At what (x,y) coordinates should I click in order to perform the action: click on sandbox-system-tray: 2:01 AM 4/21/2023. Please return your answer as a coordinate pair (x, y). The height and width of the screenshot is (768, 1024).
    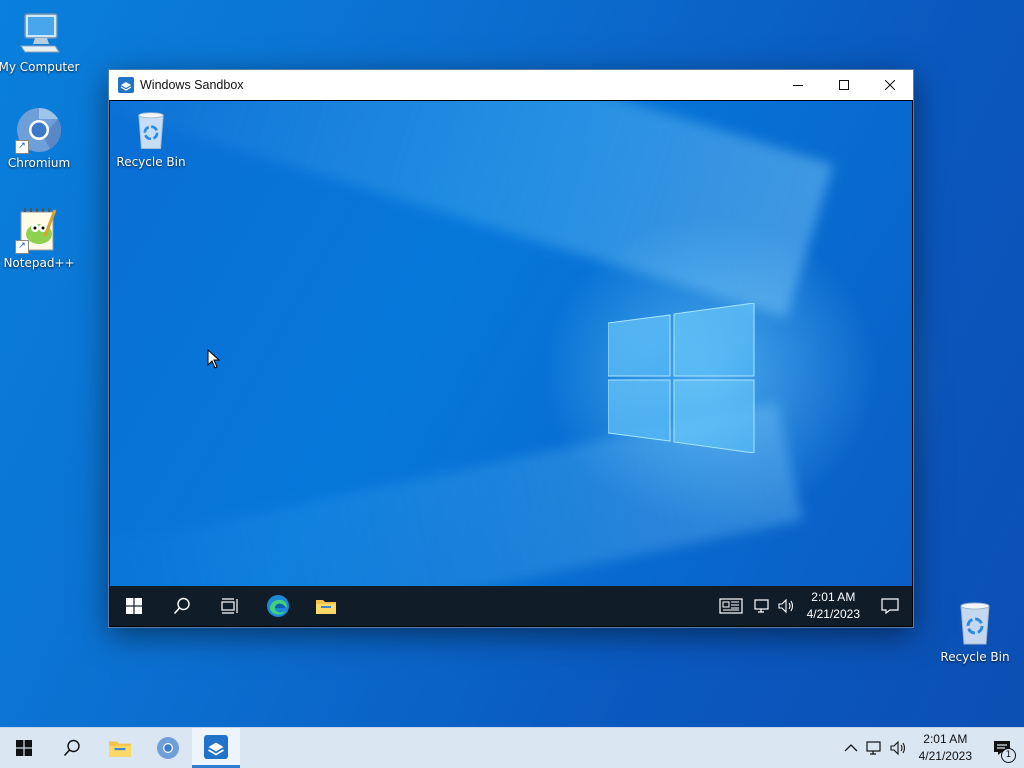
    Looking at the image, I should click on (811, 606).